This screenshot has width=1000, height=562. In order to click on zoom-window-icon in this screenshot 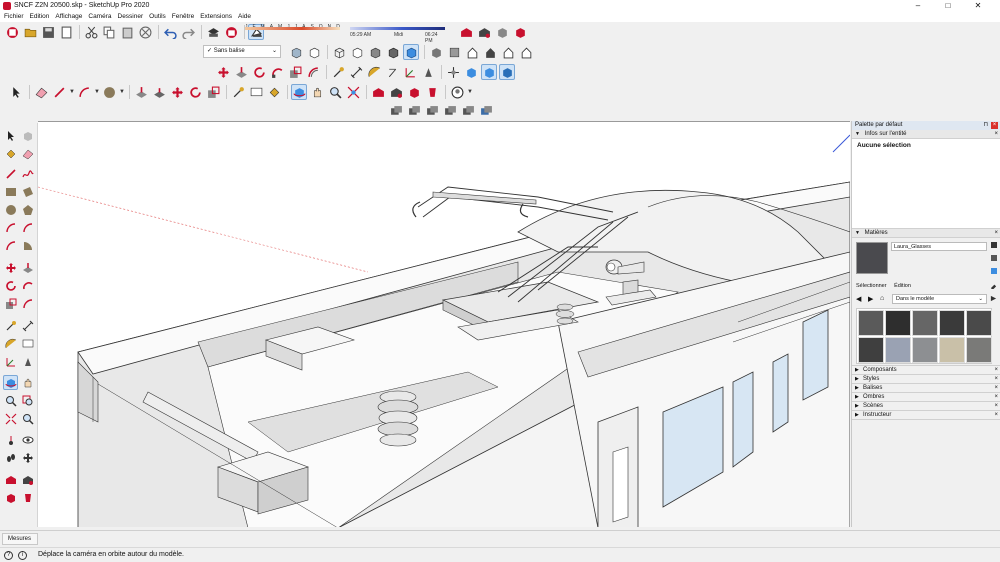, I will do `click(27, 400)`.